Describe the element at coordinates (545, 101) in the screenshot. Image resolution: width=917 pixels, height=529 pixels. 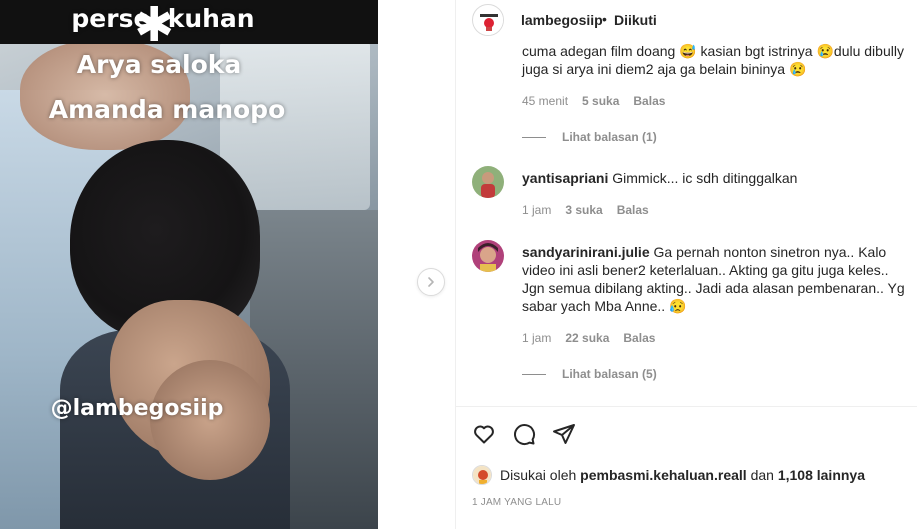
I see `comment-time: 45 menit` at that location.